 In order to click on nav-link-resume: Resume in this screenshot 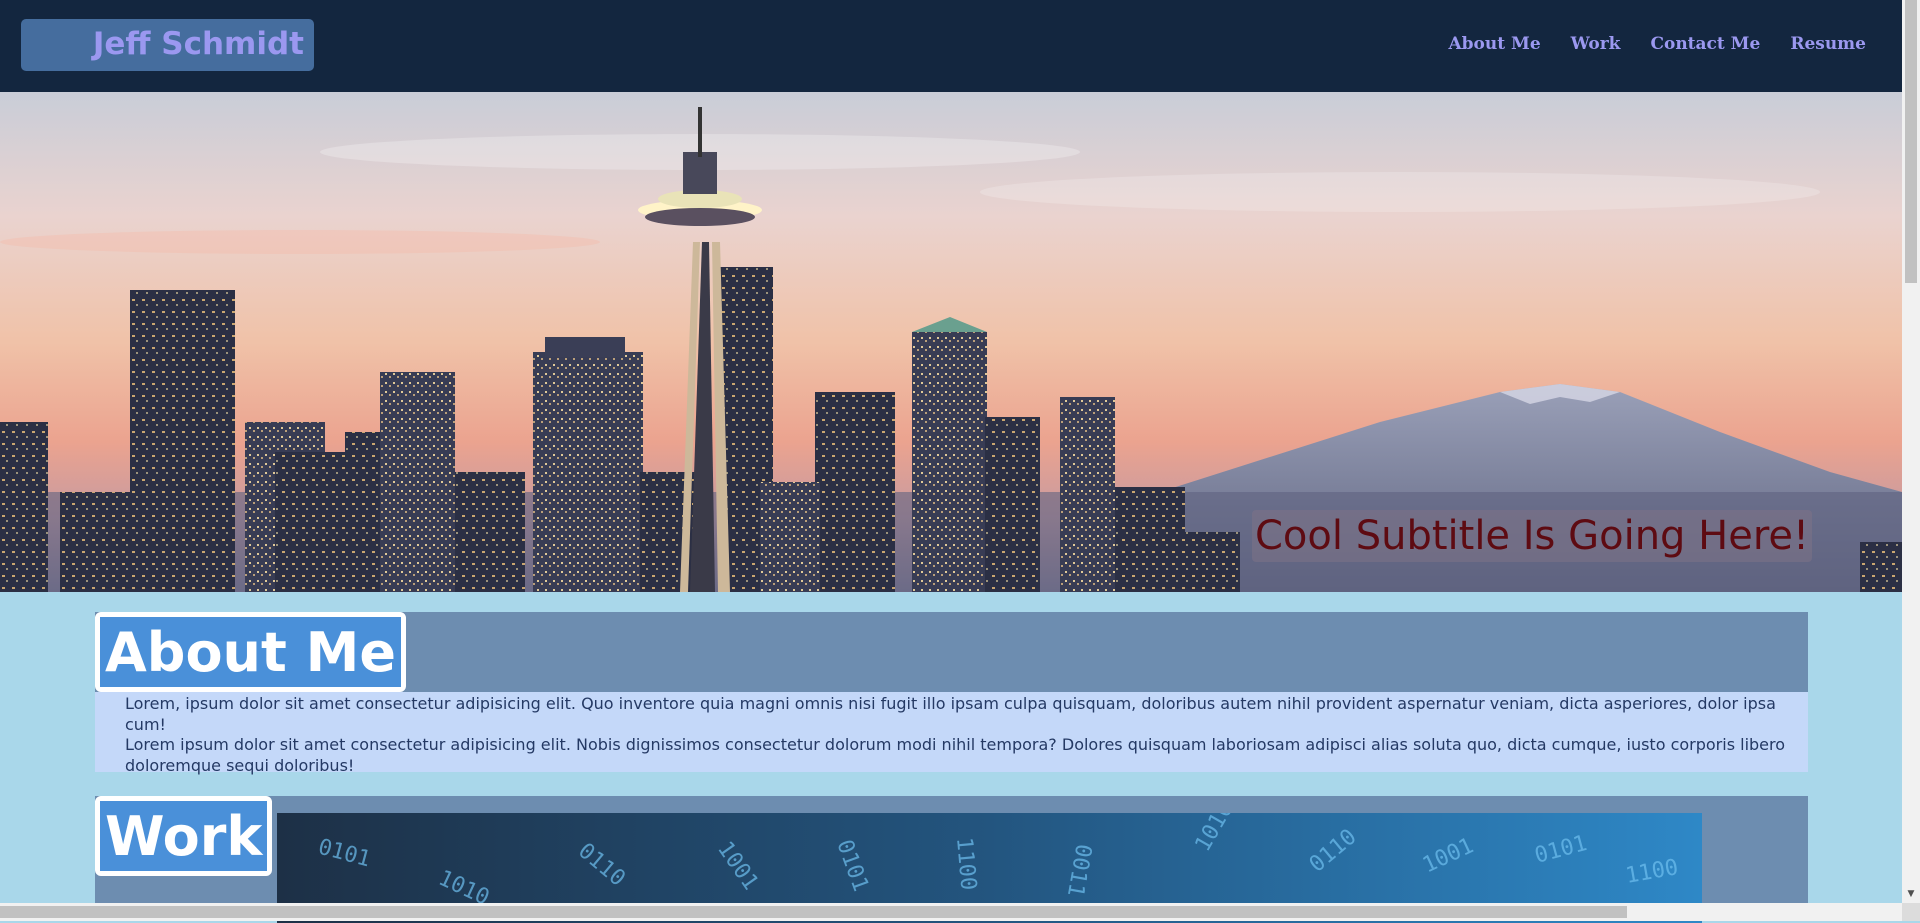, I will do `click(1828, 44)`.